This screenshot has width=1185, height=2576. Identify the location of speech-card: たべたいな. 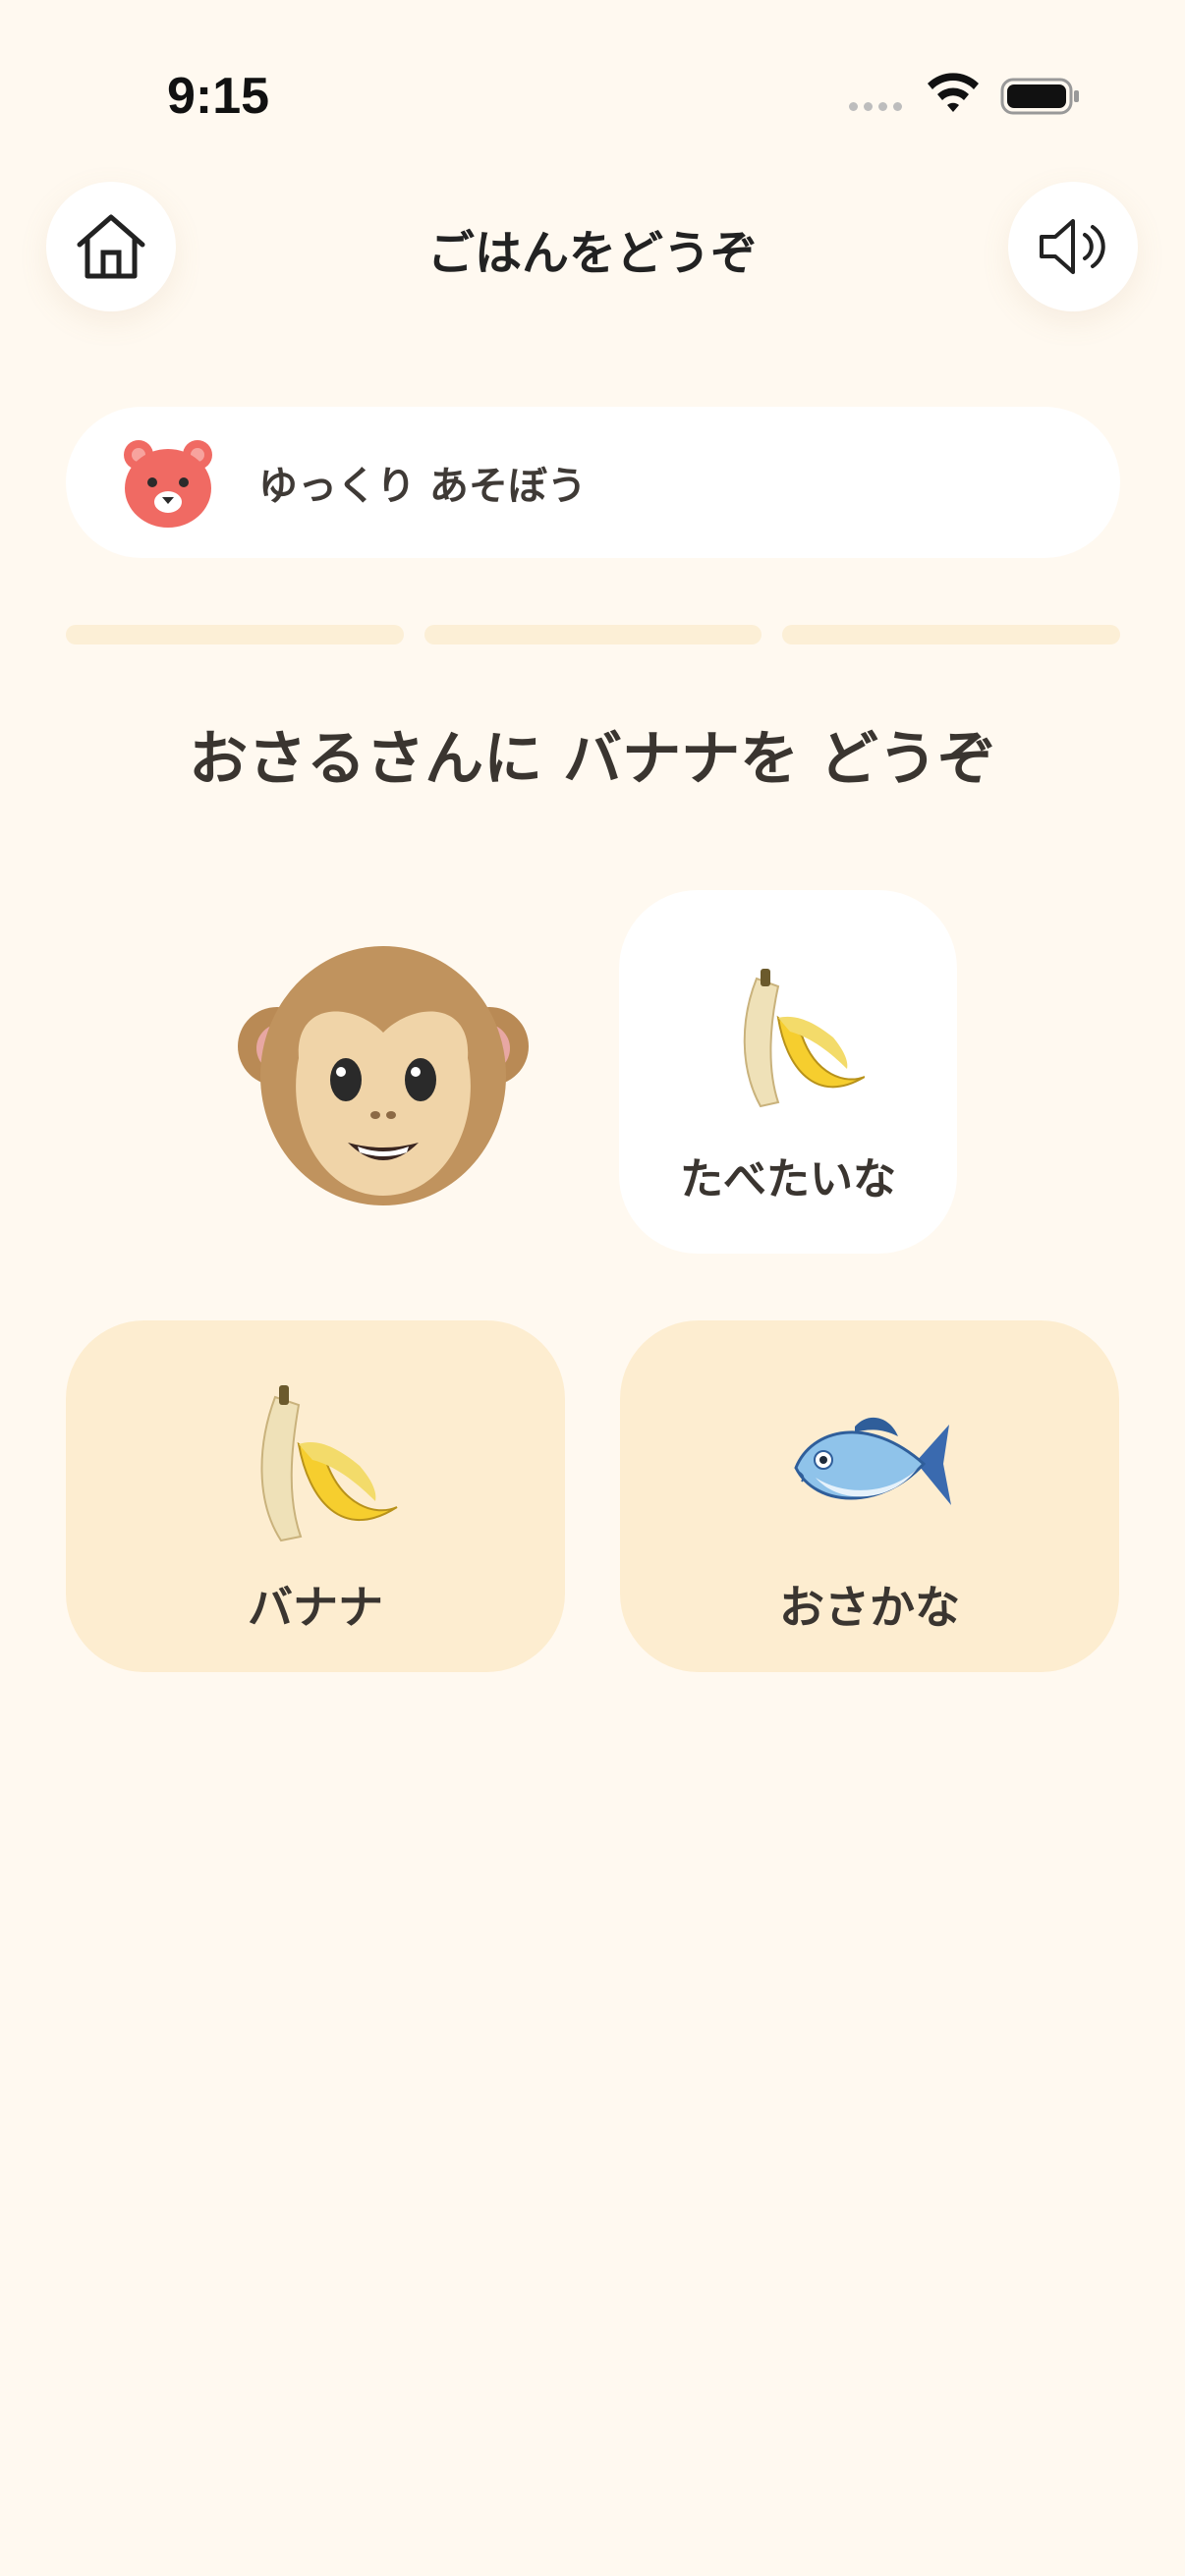
(788, 1072).